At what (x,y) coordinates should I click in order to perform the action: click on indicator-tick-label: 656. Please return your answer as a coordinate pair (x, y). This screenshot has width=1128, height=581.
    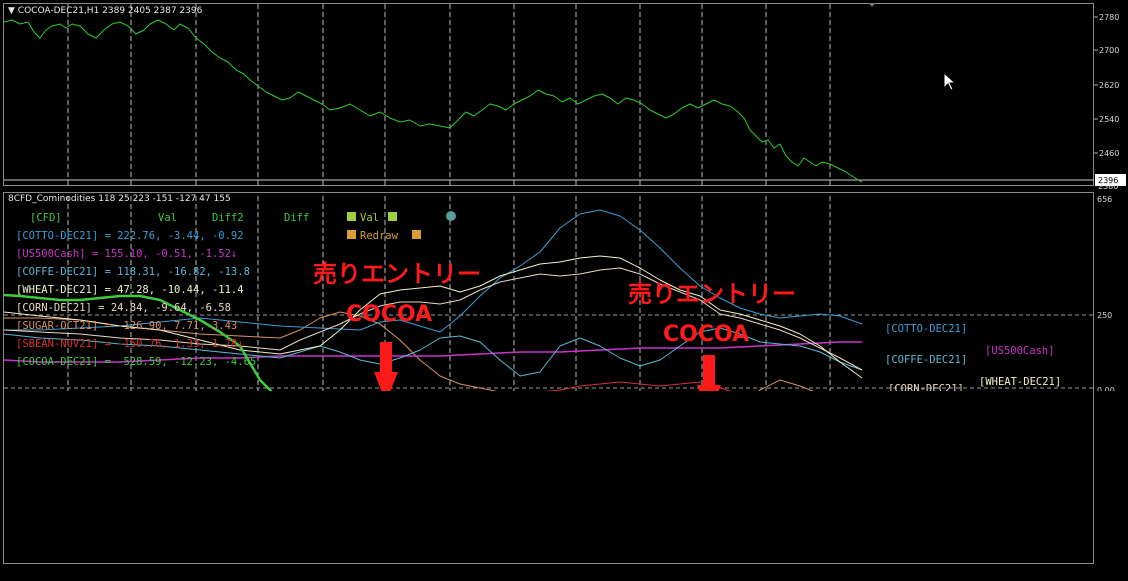
    Looking at the image, I should click on (1104, 199).